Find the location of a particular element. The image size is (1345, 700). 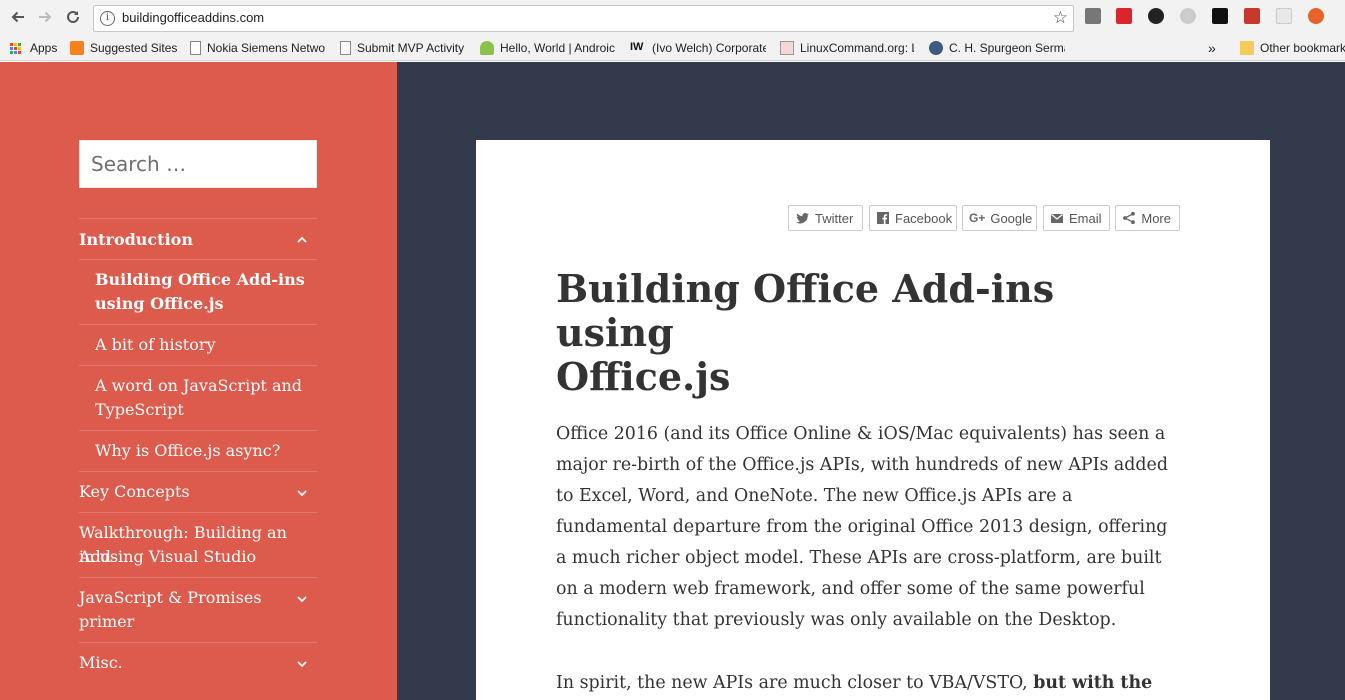

nav-subitem-async: Why is Office.js async? is located at coordinates (198, 450).